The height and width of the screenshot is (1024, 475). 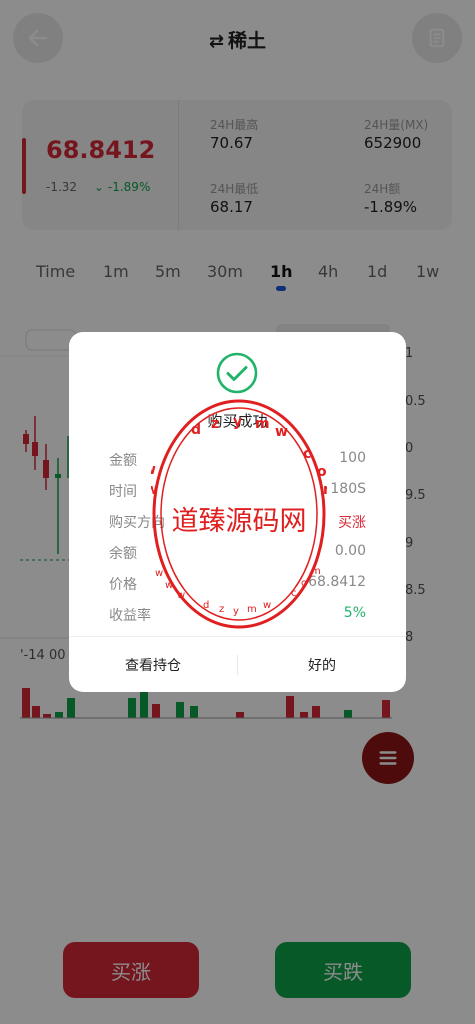 I want to click on svg-text:ww dzy mwc o: ww dzy mwc om, so click(x=239, y=456).